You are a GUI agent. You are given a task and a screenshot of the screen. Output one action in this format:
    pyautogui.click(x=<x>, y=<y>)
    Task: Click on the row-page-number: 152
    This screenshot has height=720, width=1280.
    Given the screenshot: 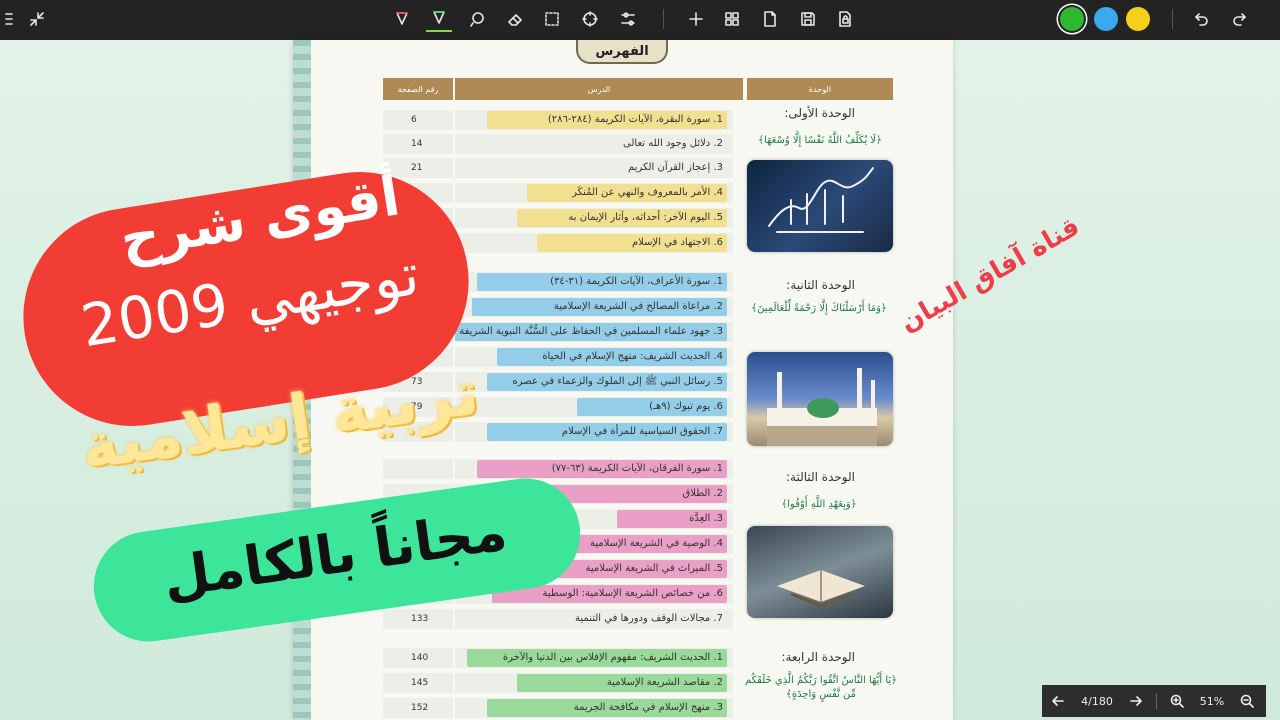 What is the action you would take?
    pyautogui.click(x=418, y=708)
    